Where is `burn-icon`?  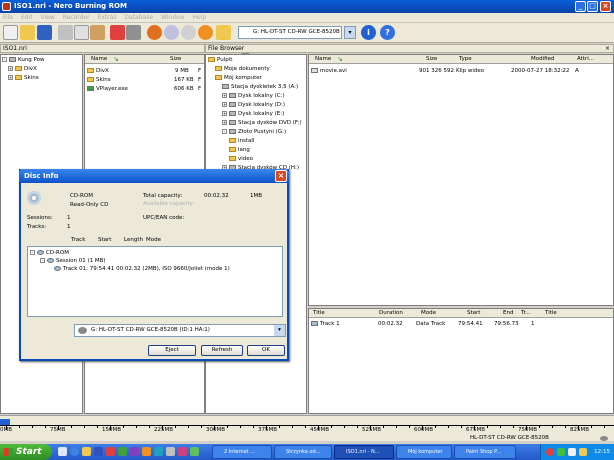
burn-icon is located at coordinates (117, 32).